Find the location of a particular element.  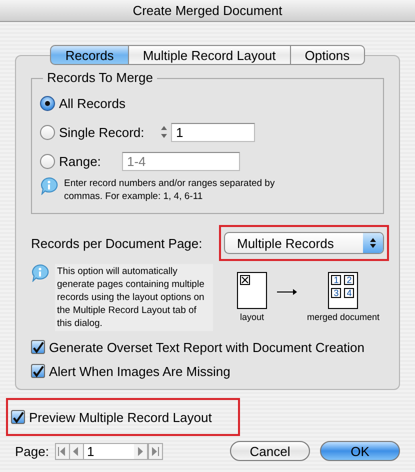

radio-label: Single Record: is located at coordinates (102, 132).